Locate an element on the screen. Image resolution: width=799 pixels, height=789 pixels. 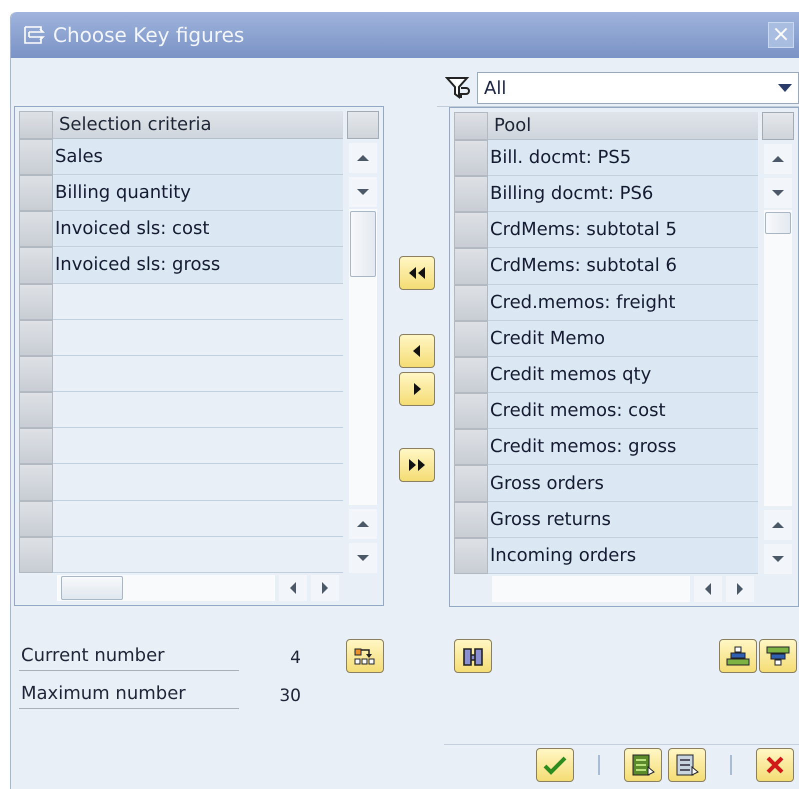
cancel-button is located at coordinates (775, 765).